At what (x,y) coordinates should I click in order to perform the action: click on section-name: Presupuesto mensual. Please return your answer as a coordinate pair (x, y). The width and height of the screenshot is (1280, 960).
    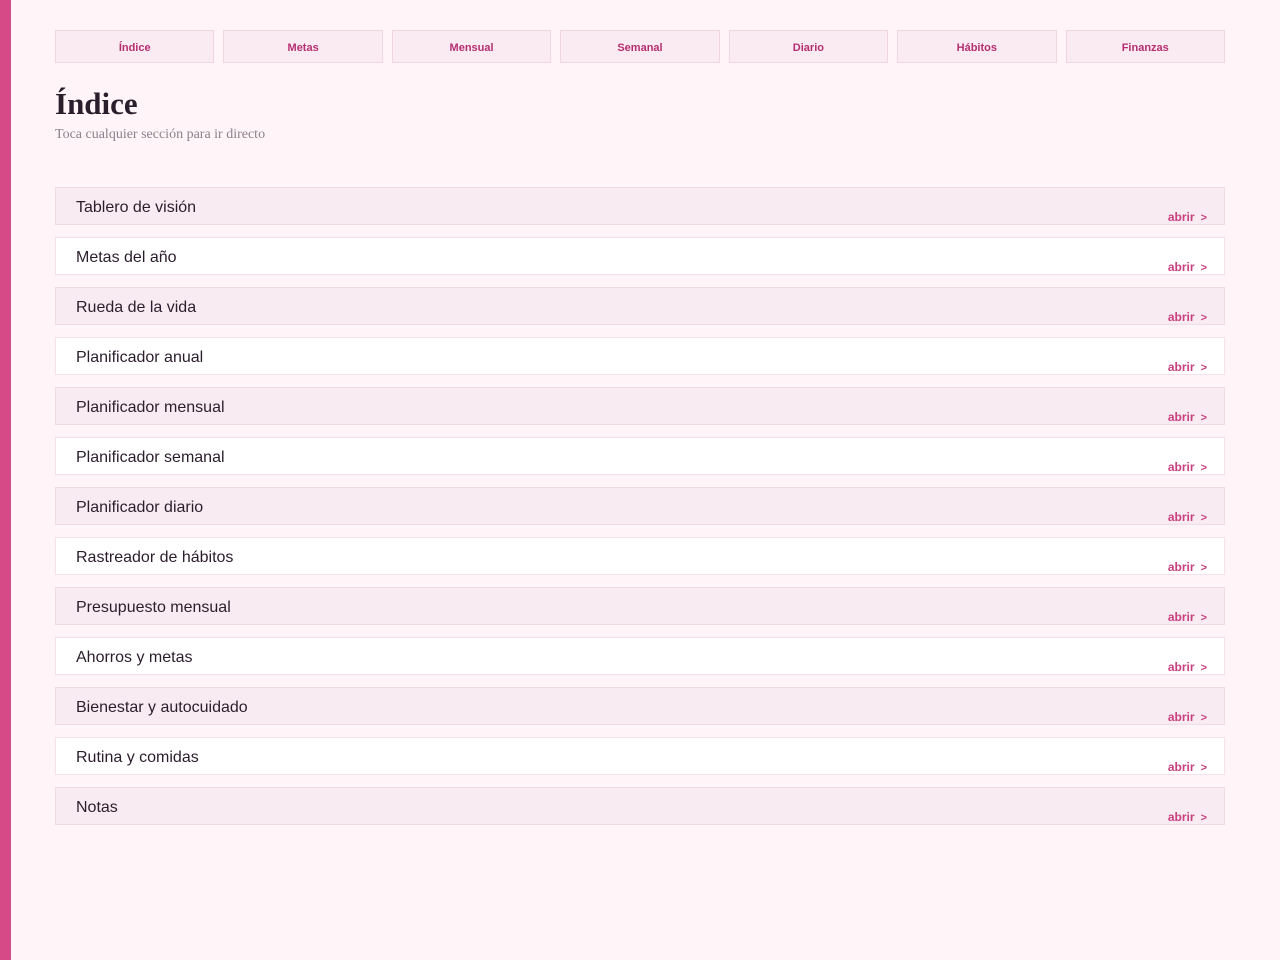
    Looking at the image, I should click on (153, 607).